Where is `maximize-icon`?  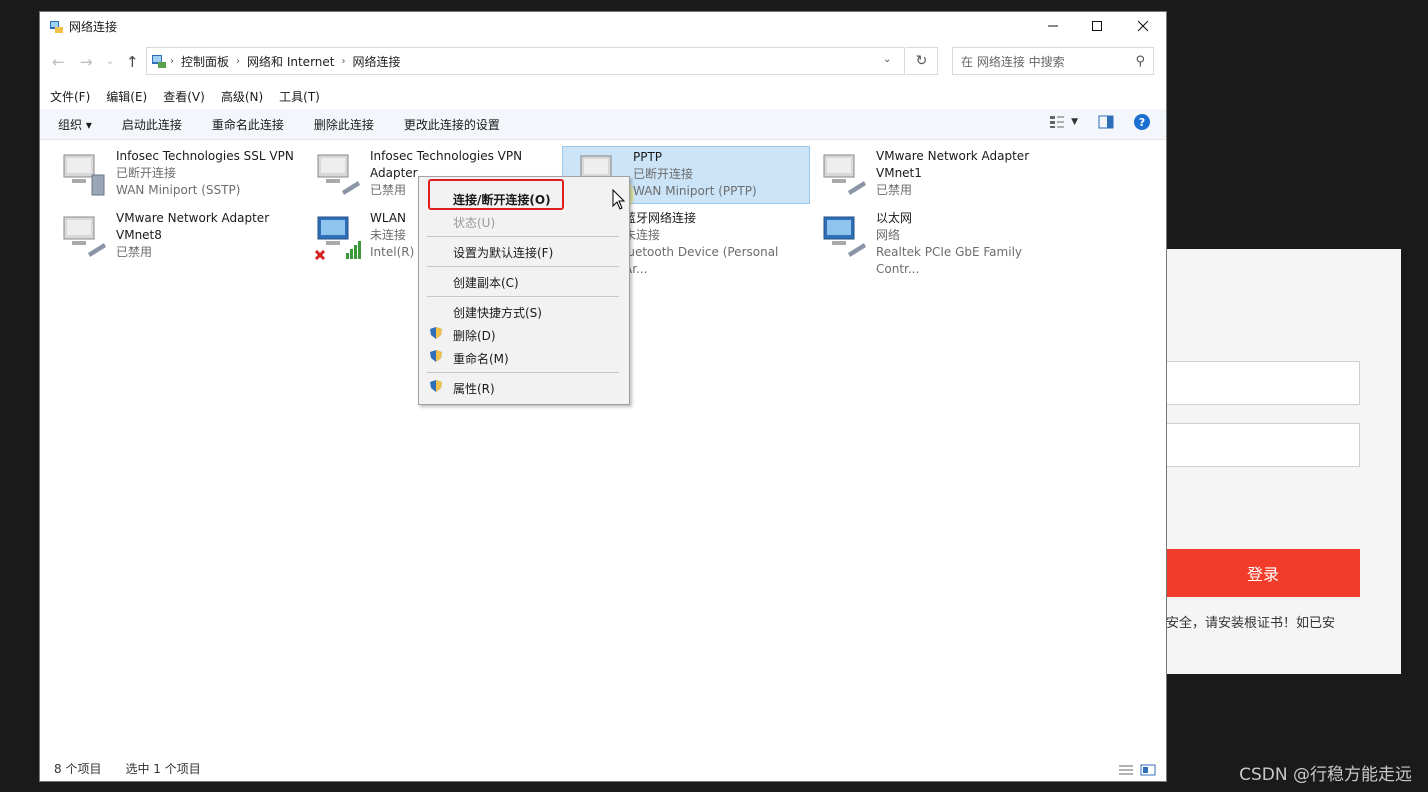 maximize-icon is located at coordinates (1097, 26).